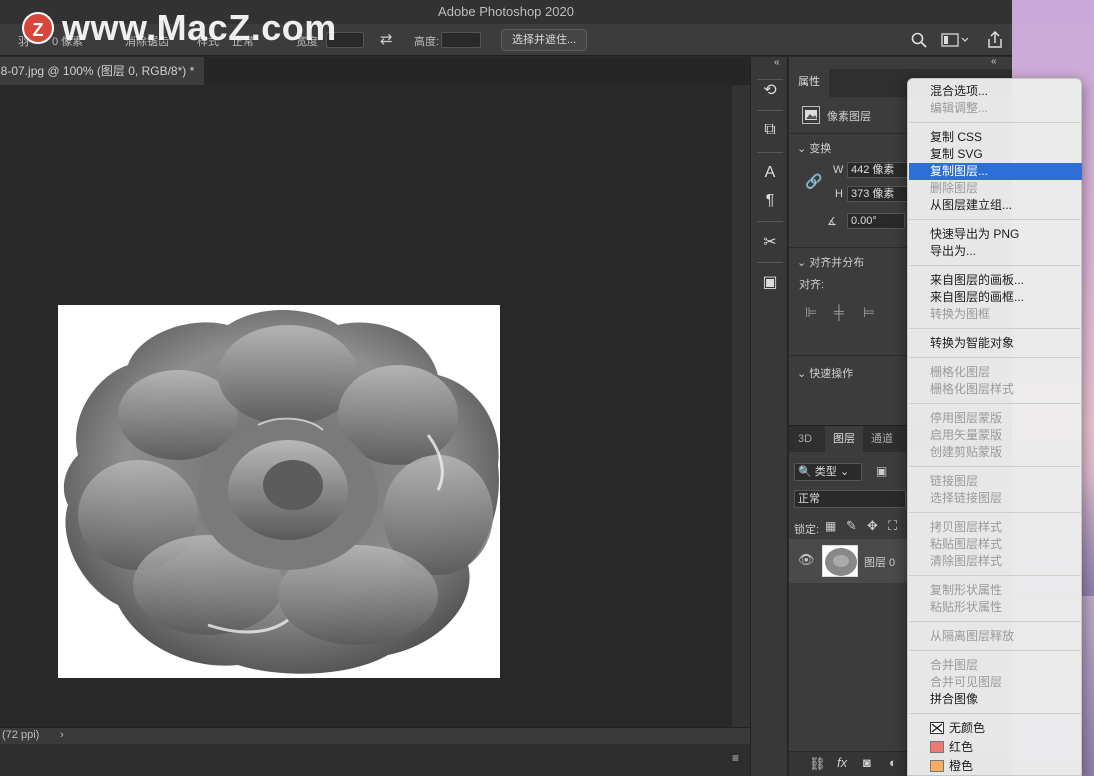 The image size is (1094, 776). Describe the element at coordinates (995, 372) in the screenshot. I see `menu-item: 栅格化图层` at that location.